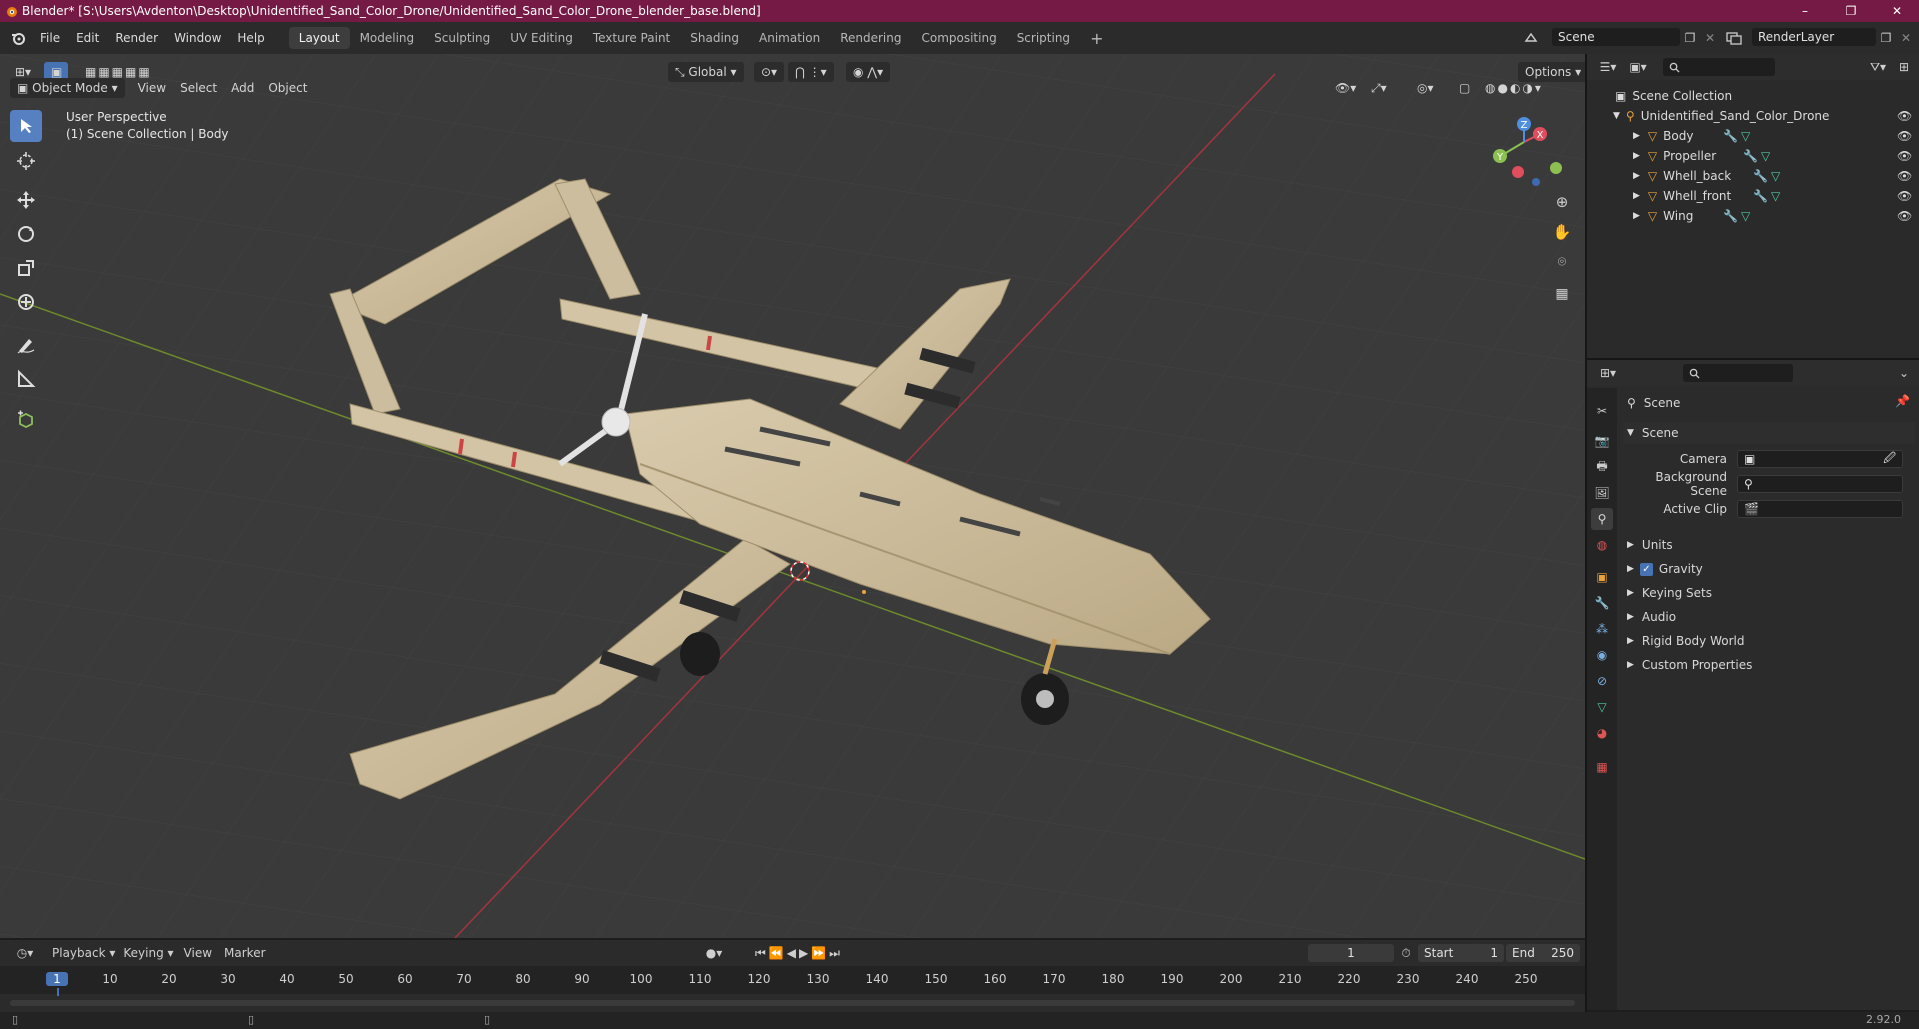 This screenshot has width=1919, height=1029. I want to click on measure-tool, so click(26, 379).